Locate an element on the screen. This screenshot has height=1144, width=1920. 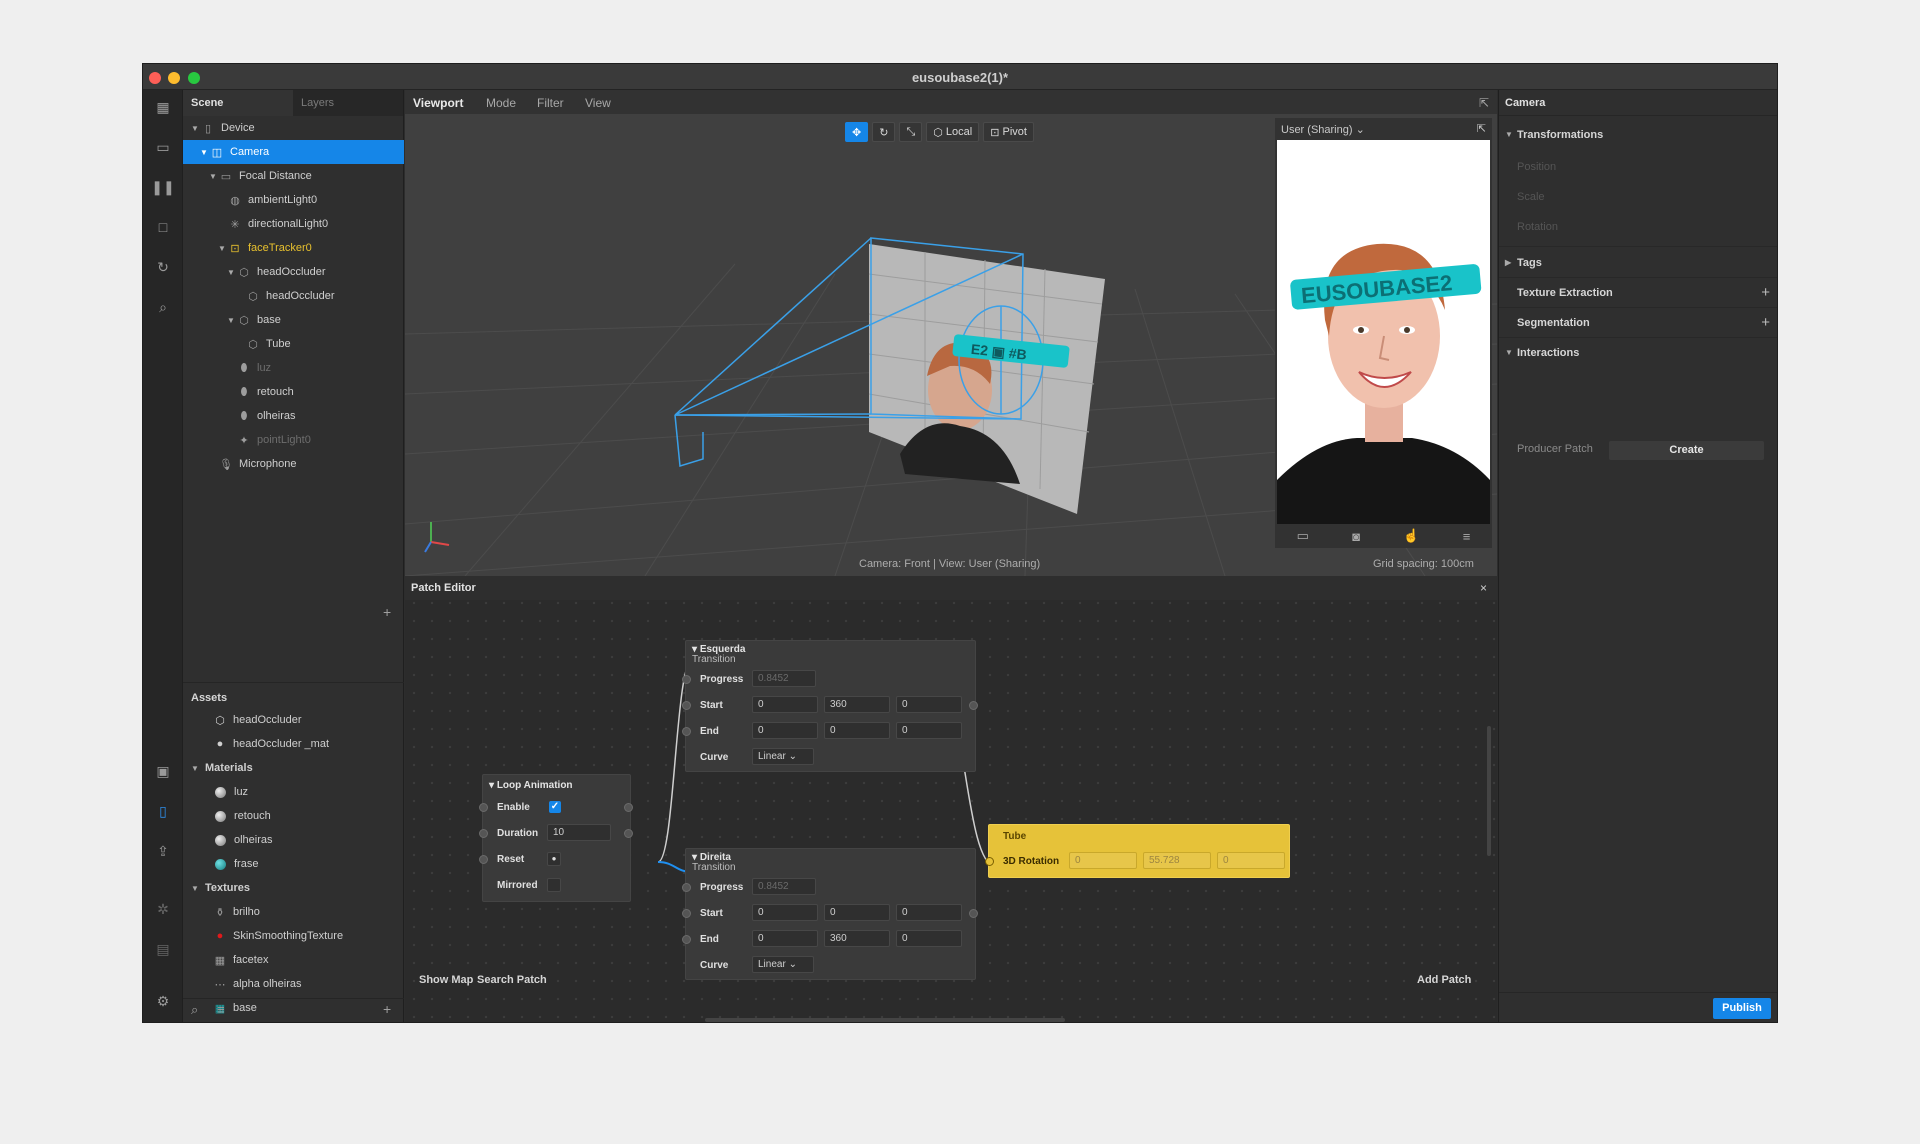
screenshot-icon: ◙ is located at coordinates (1356, 536).